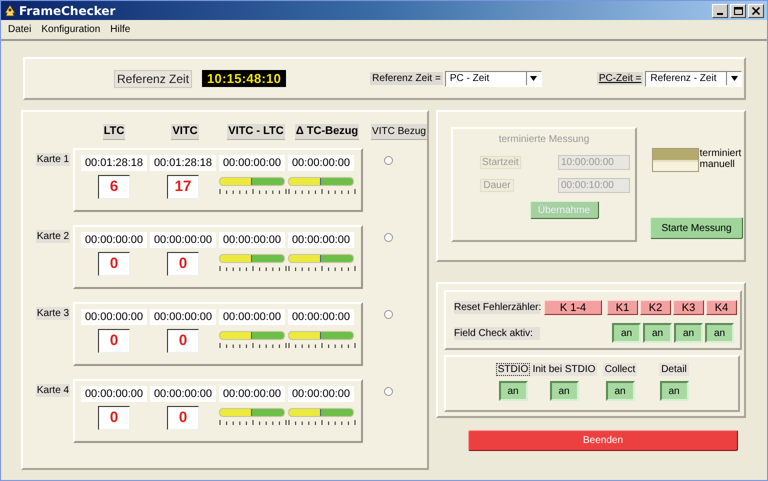  What do you see at coordinates (497, 307) in the screenshot?
I see `reset-label: Reset Fehlerzähler:` at bounding box center [497, 307].